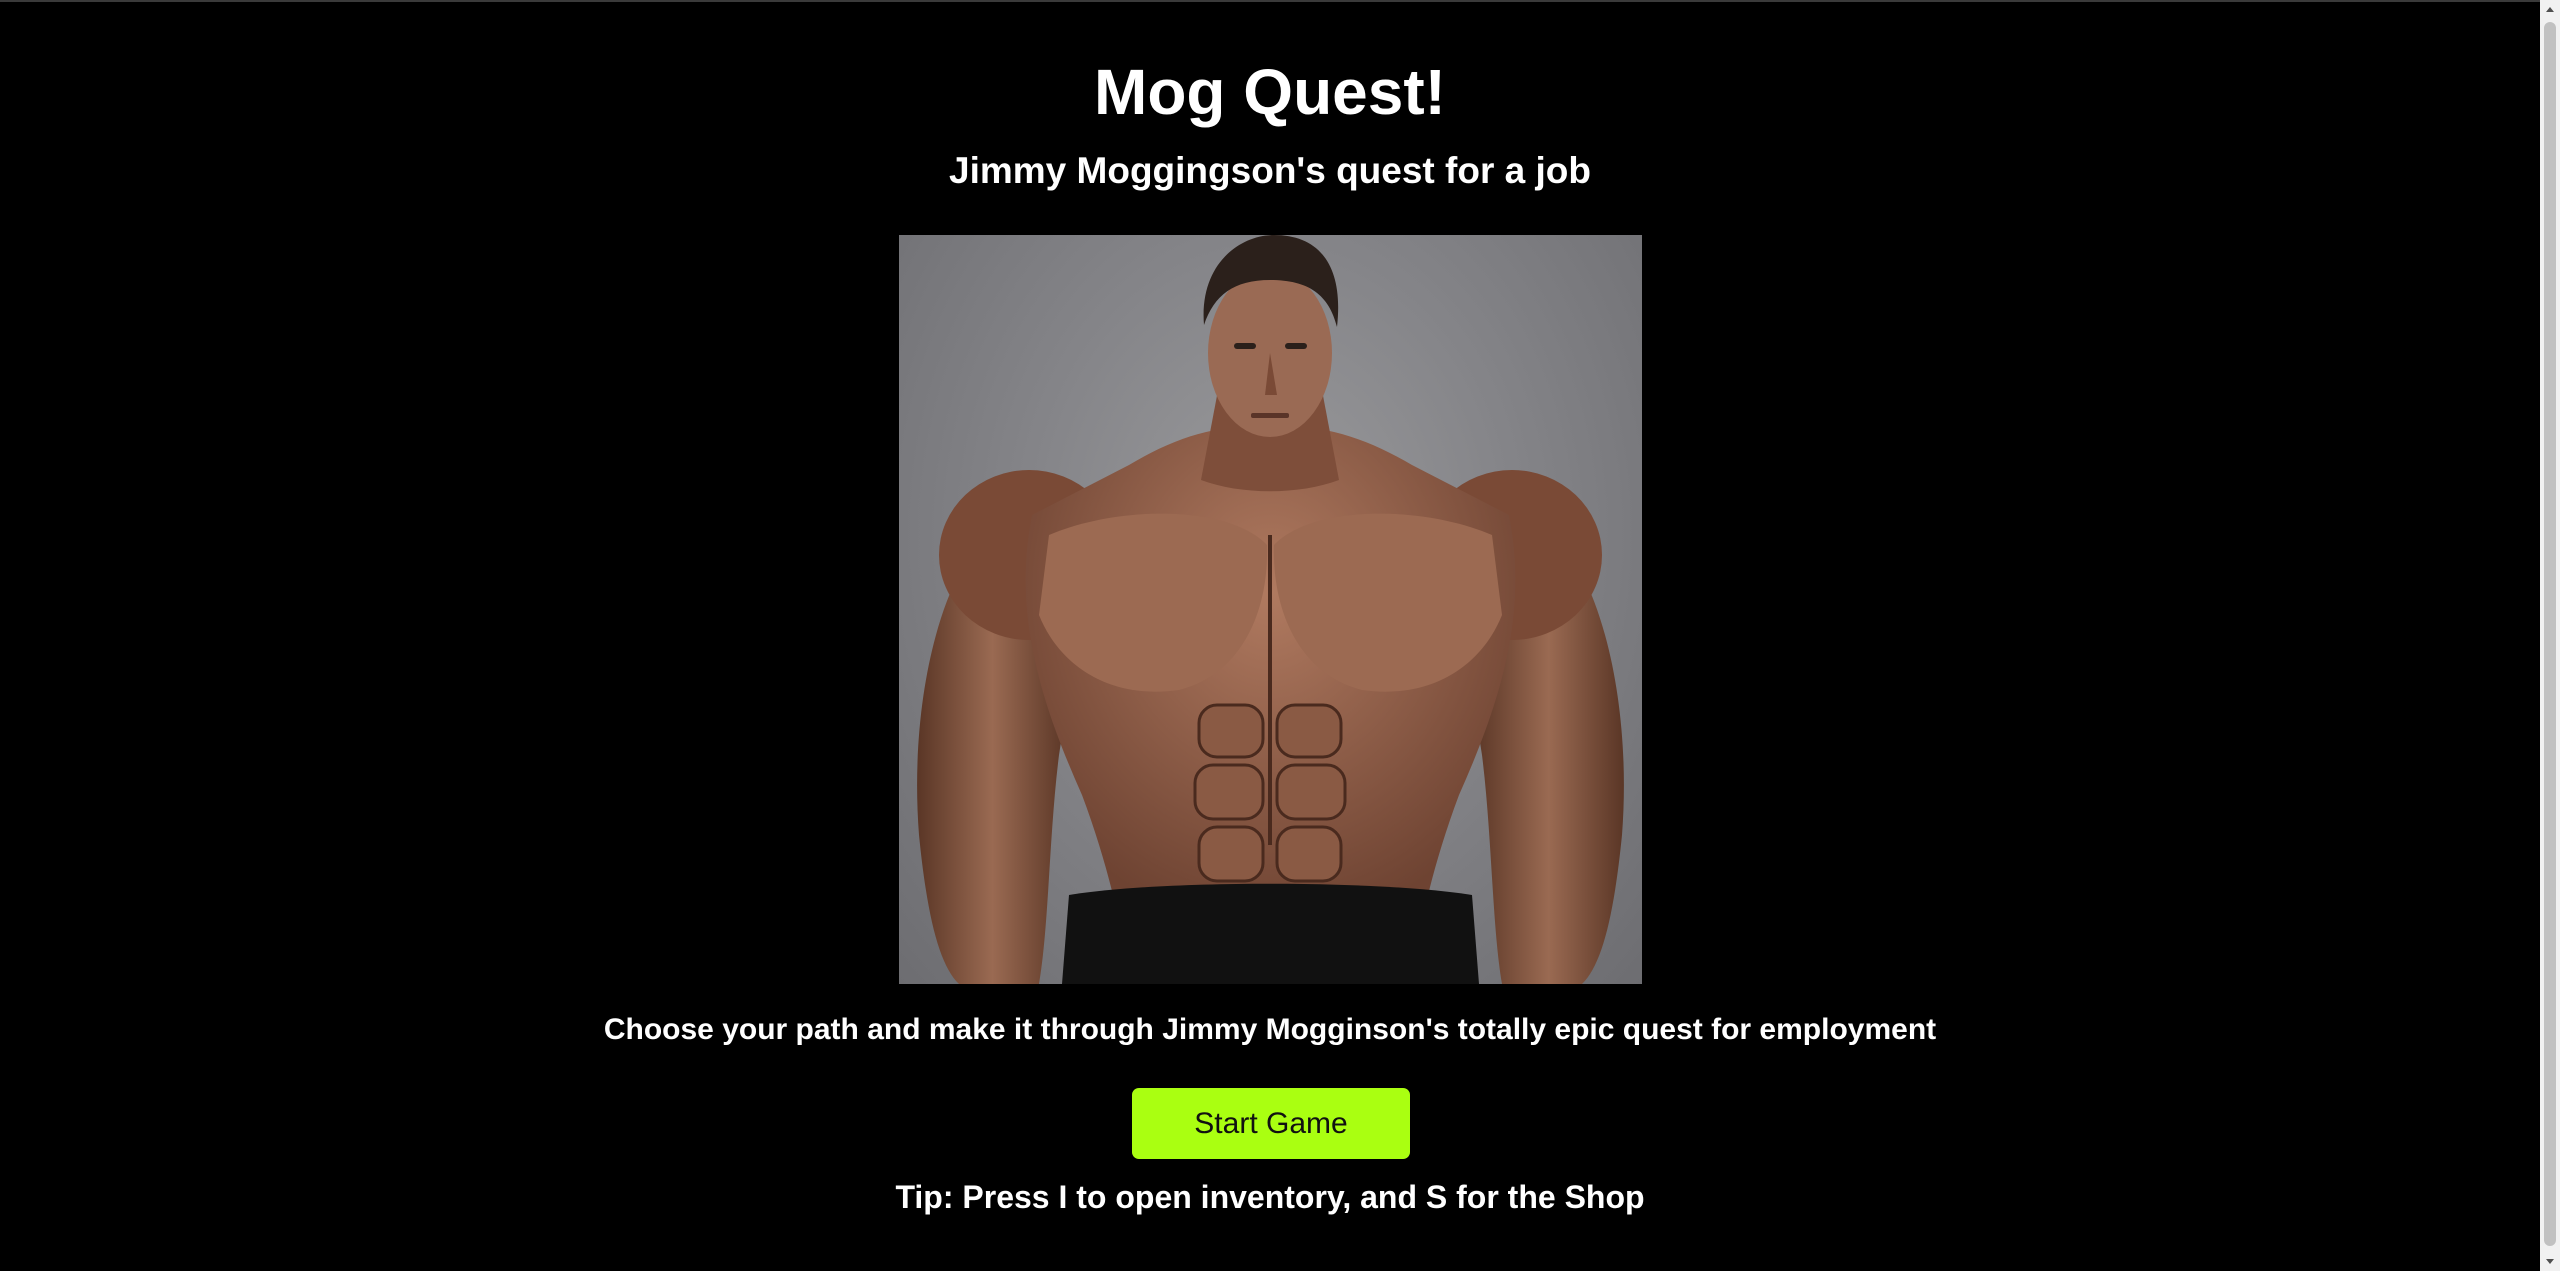 This screenshot has height=1271, width=2560. I want to click on scroll-down-arrow-icon, so click(2550, 1261).